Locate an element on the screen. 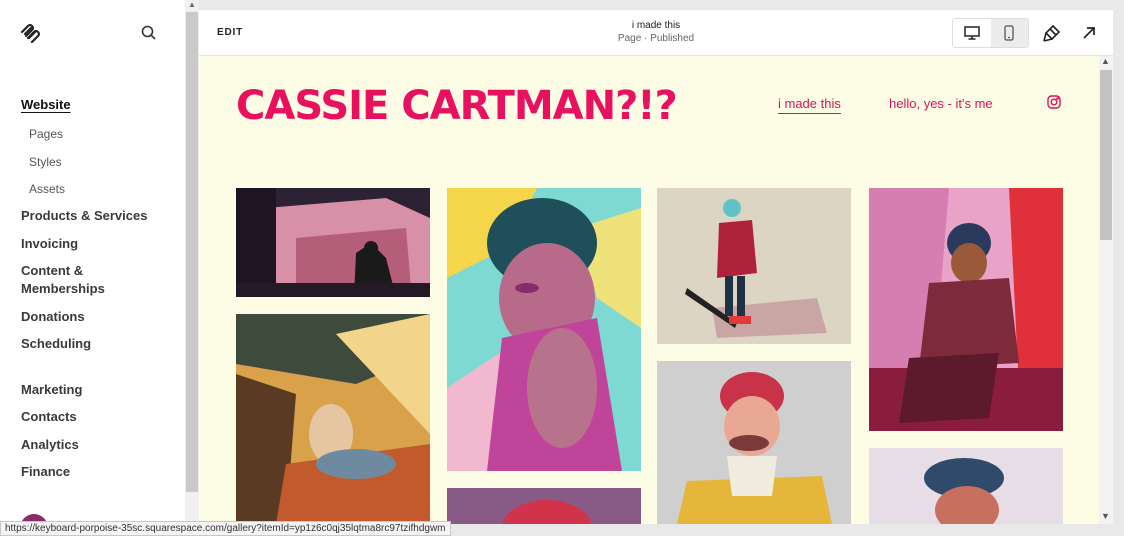 This screenshot has width=1124, height=536. sidebar-scrollbar: ▲ is located at coordinates (192, 268).